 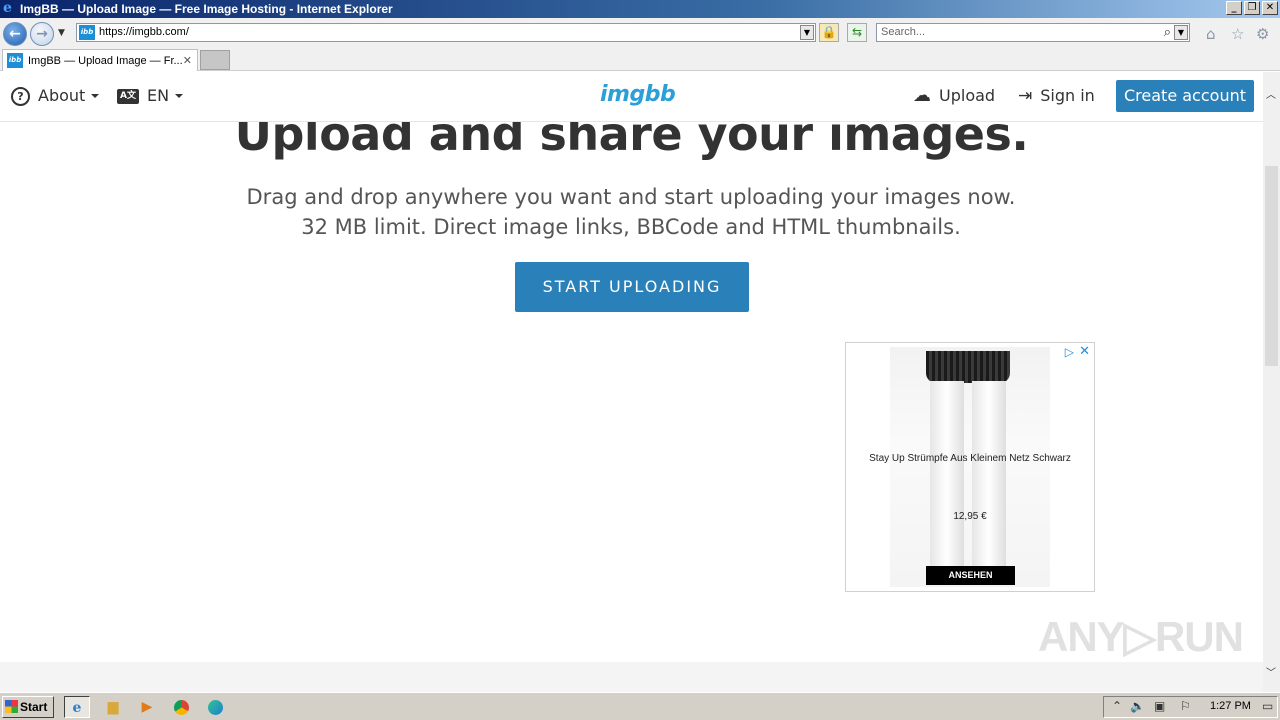 What do you see at coordinates (1211, 34) in the screenshot?
I see `home-icon: ⌂` at bounding box center [1211, 34].